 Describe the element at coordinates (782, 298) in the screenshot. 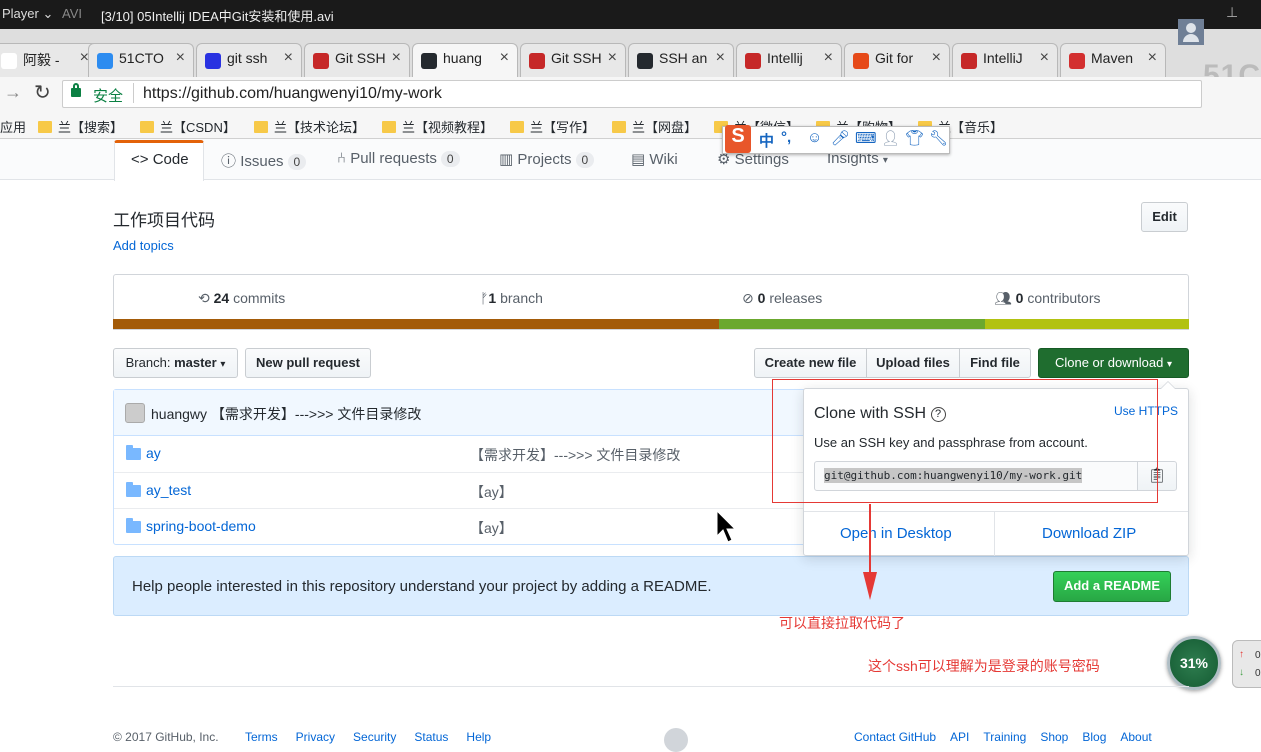

I see `releases-link: ⊘ 0 releases` at that location.